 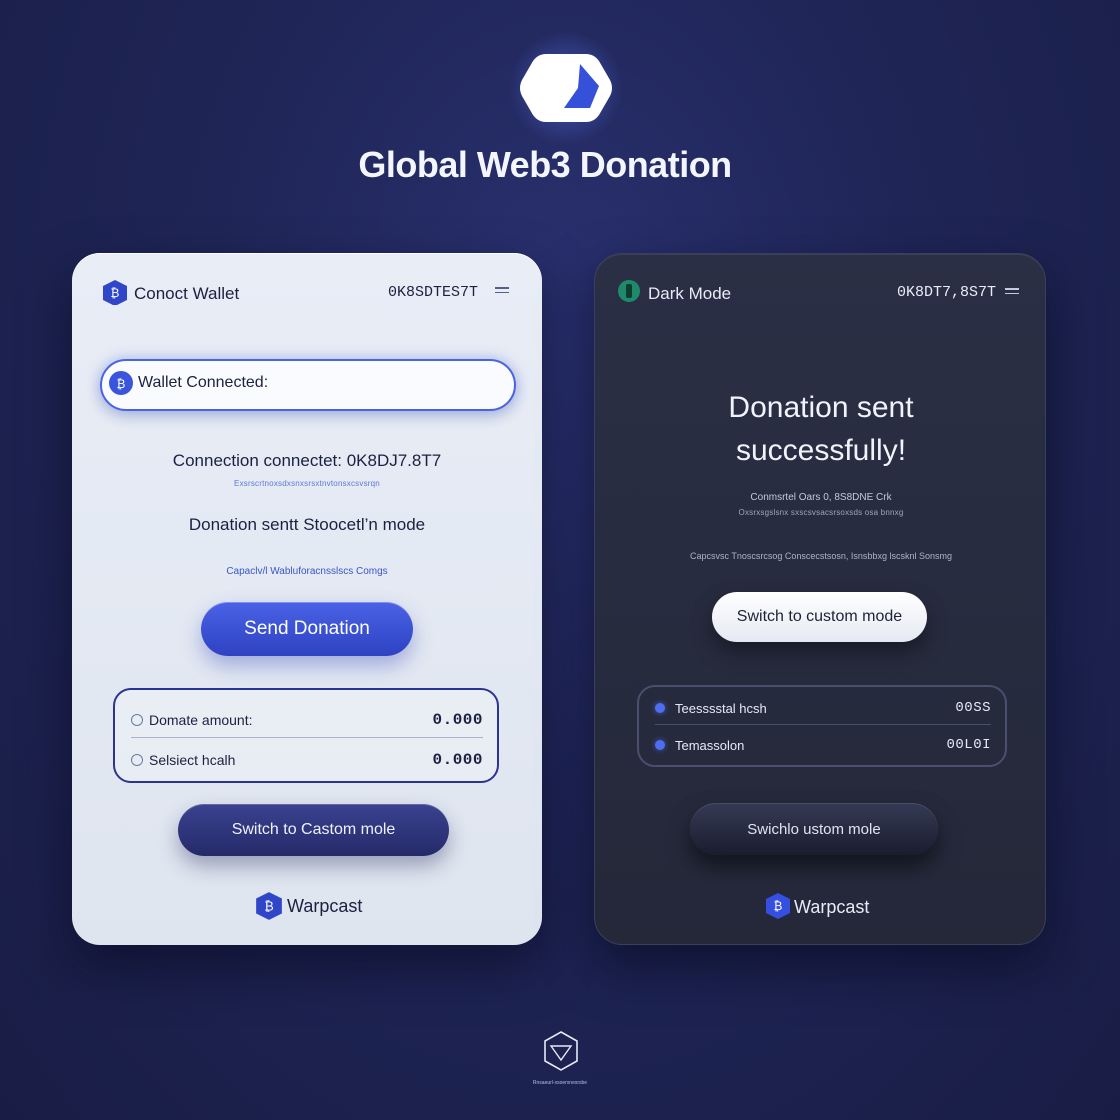 I want to click on wallet-connected-label: Wallet Connected:, so click(x=203, y=382).